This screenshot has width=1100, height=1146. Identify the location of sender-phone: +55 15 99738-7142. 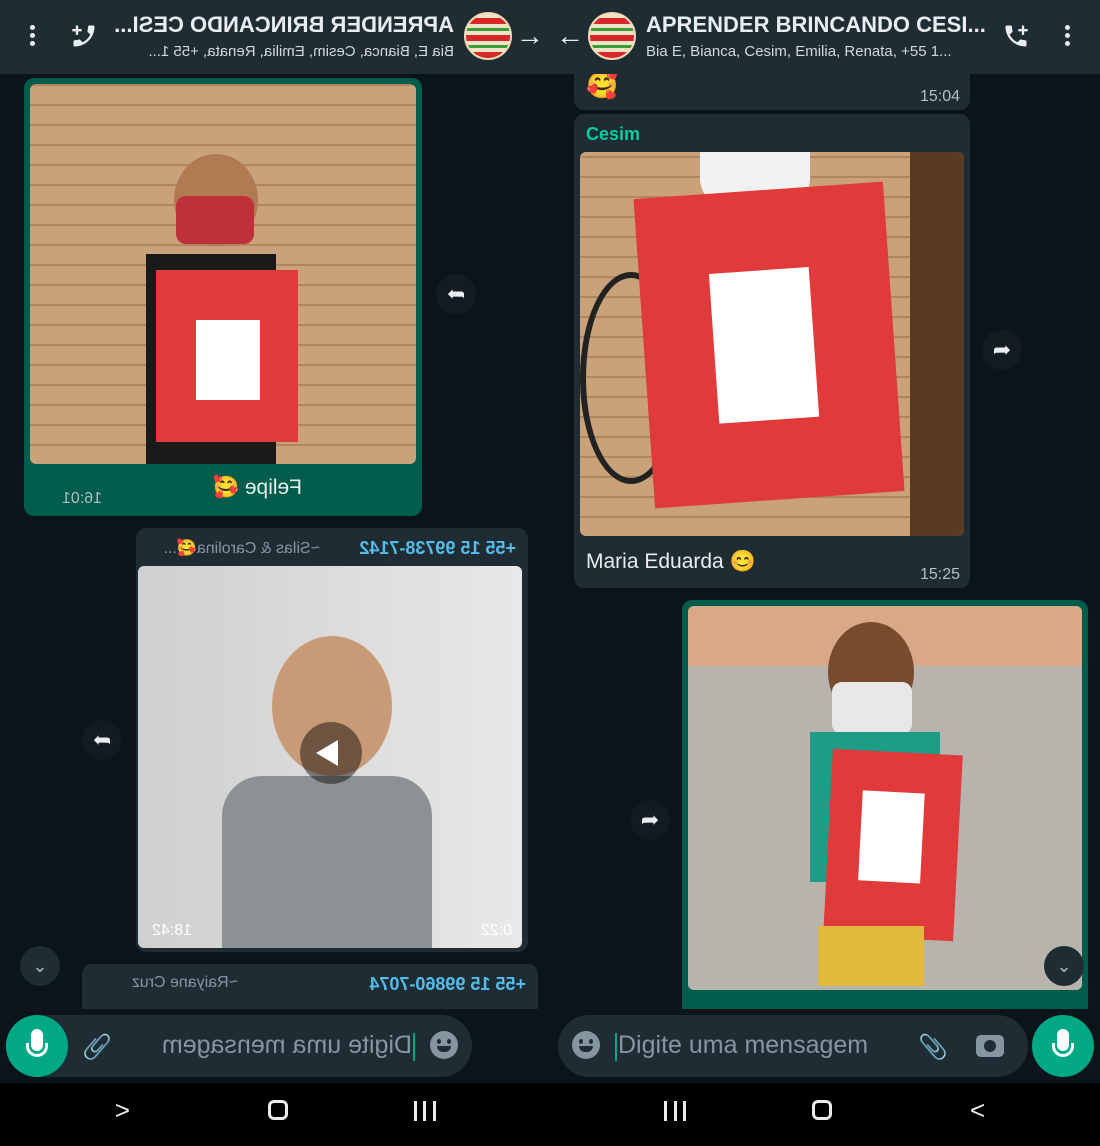
(437, 548).